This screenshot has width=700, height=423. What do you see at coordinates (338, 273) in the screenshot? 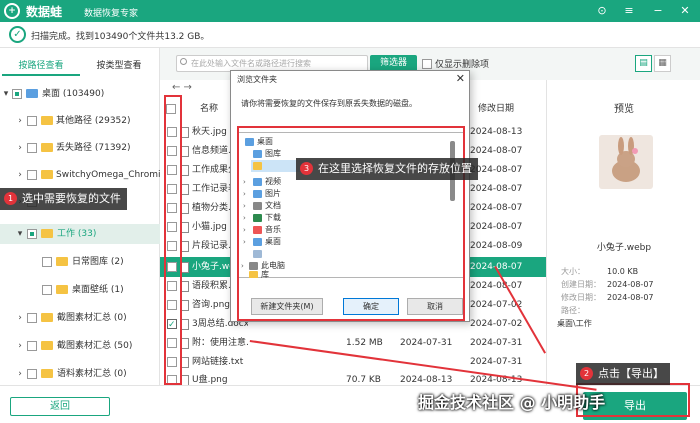
I see `picker-item-library: 库` at bounding box center [338, 273].